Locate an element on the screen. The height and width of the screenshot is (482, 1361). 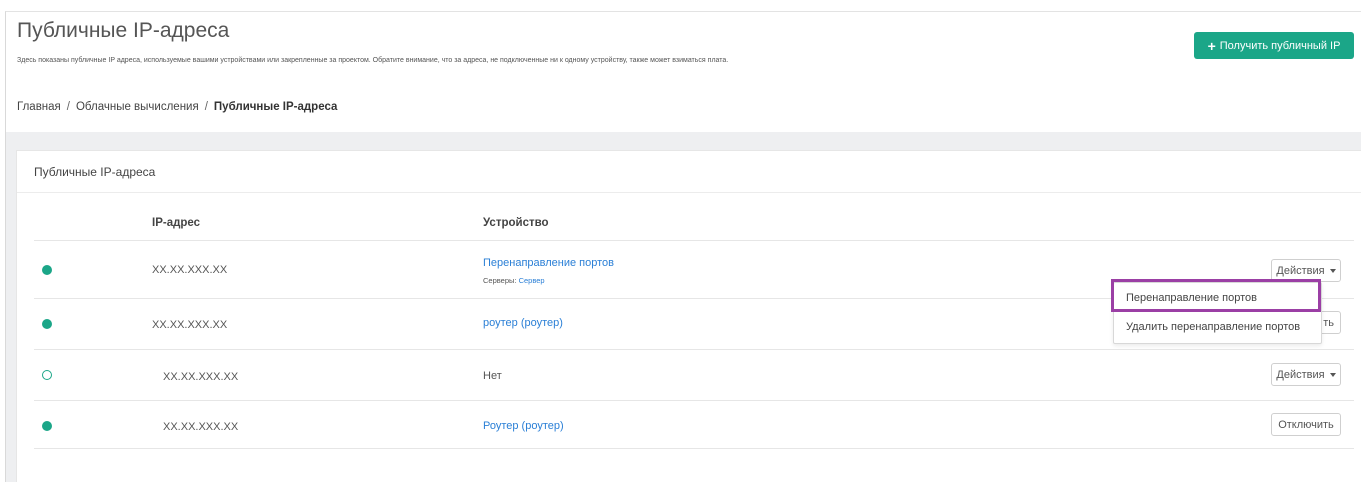
table-row: XX.XX.XXX.XX Роутер (роутер) Отключить is located at coordinates (689, 426).